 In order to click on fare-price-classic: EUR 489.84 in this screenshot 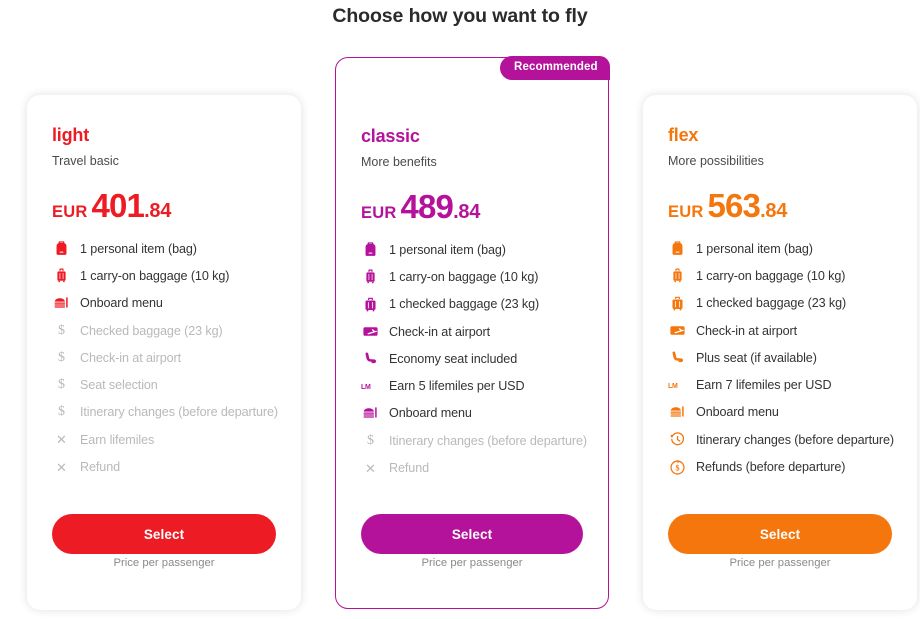, I will do `click(420, 207)`.